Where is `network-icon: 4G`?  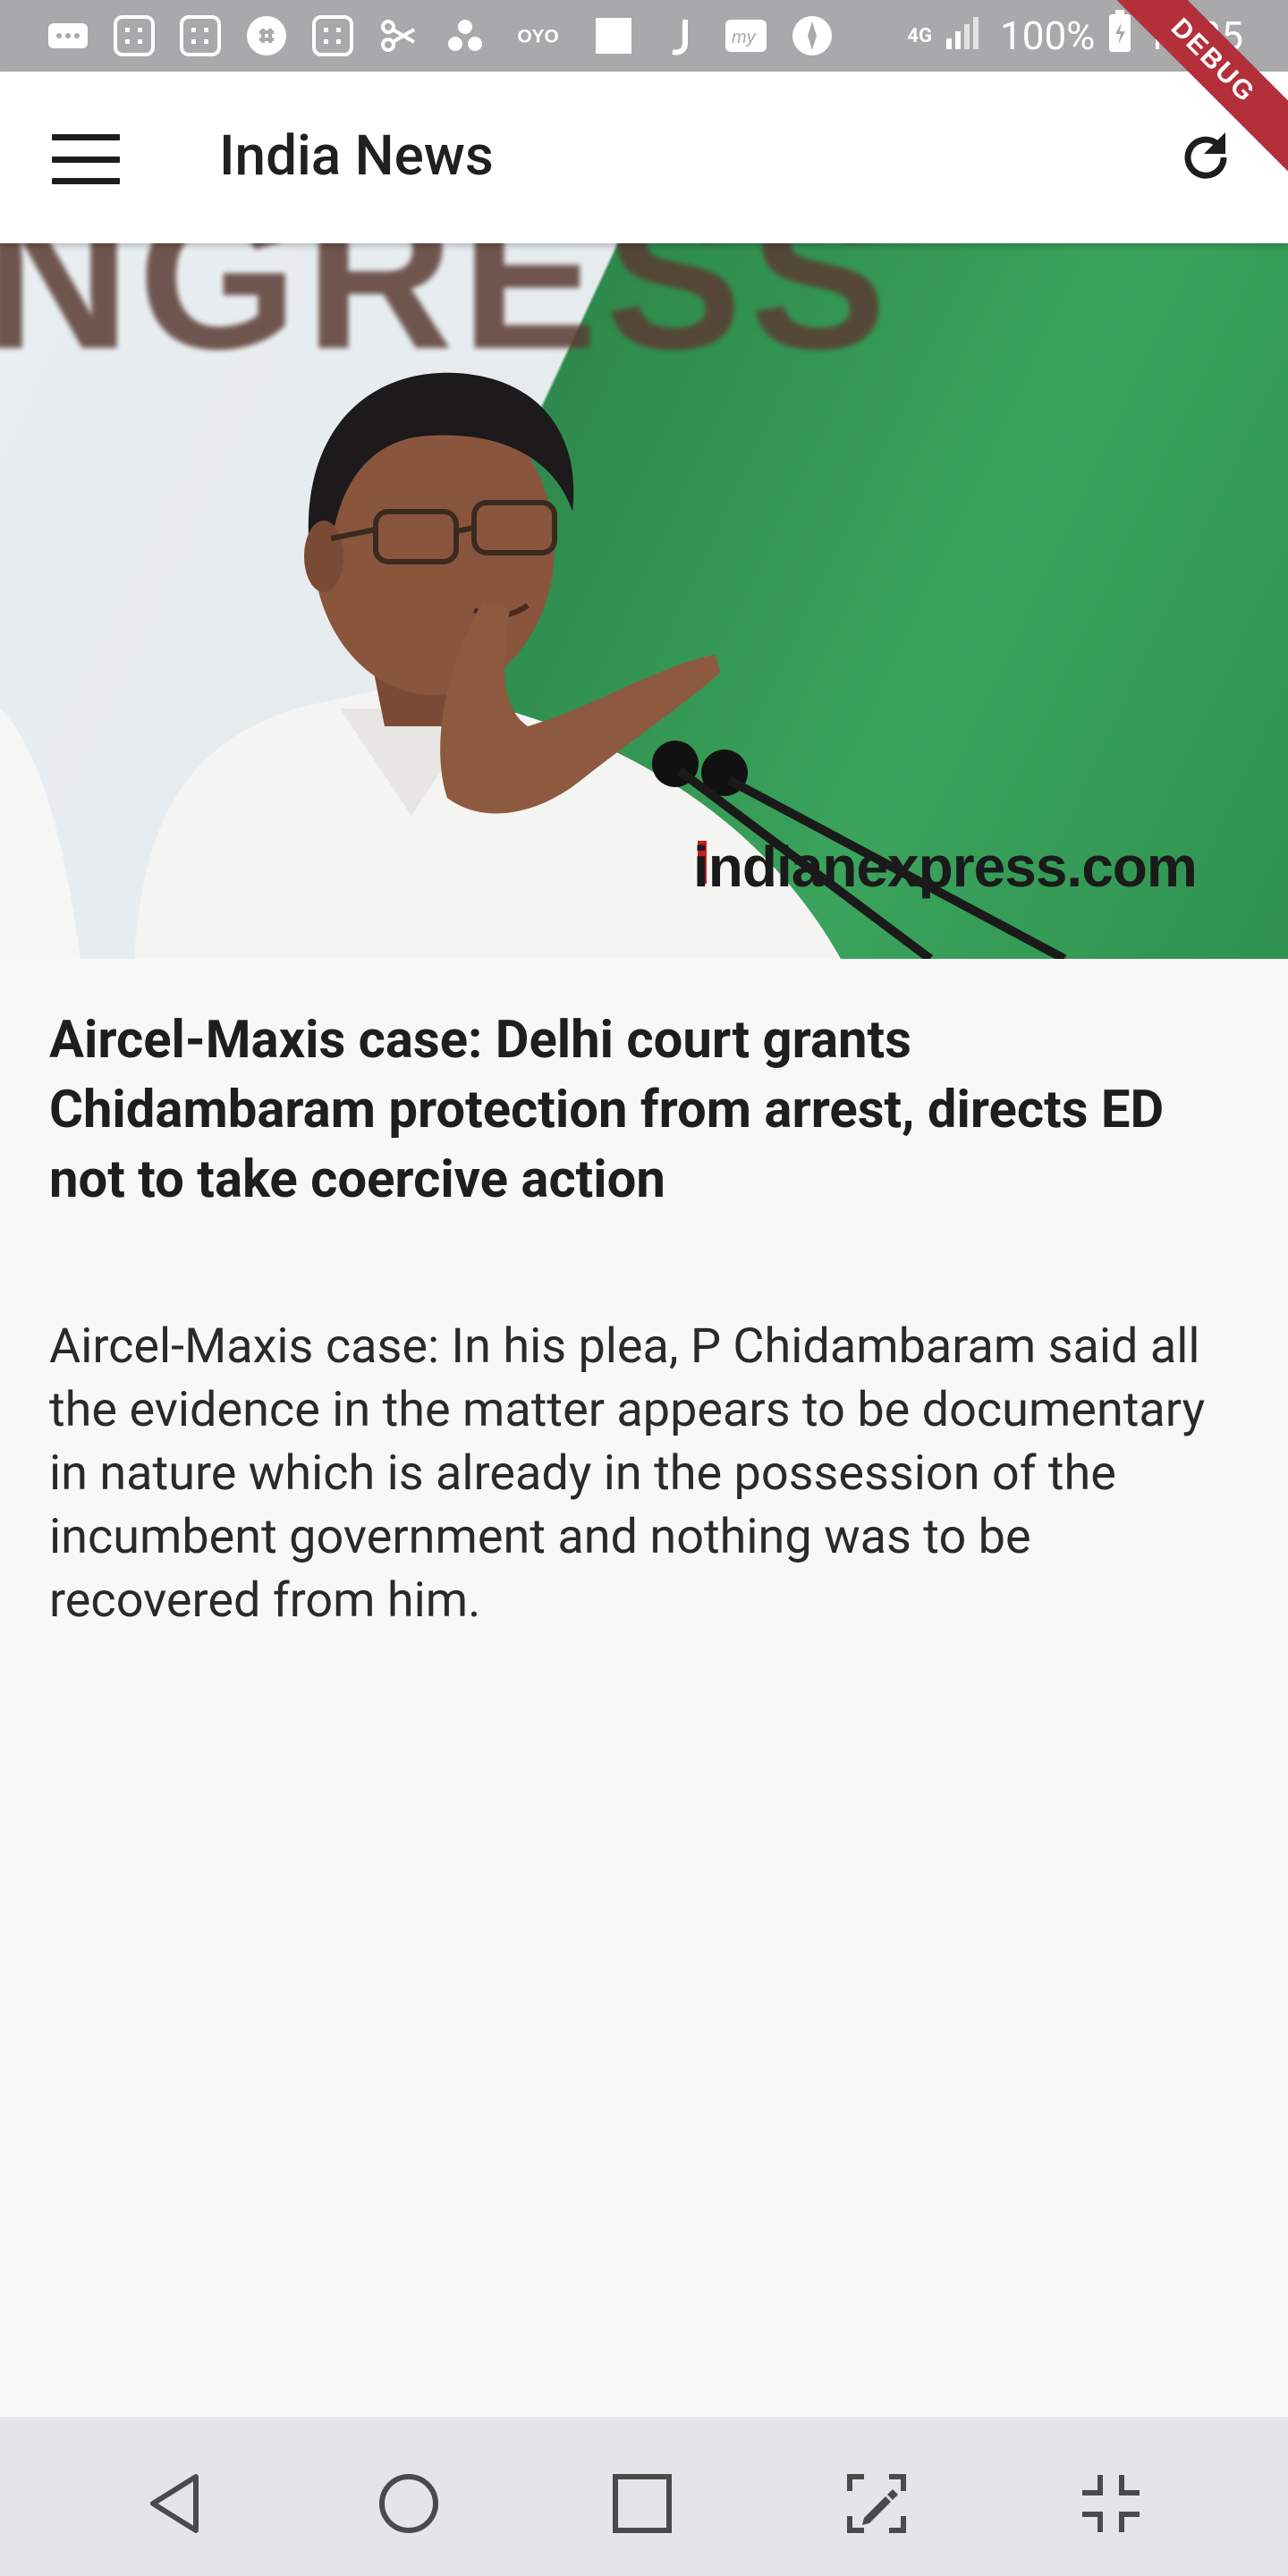
network-icon: 4G is located at coordinates (919, 35).